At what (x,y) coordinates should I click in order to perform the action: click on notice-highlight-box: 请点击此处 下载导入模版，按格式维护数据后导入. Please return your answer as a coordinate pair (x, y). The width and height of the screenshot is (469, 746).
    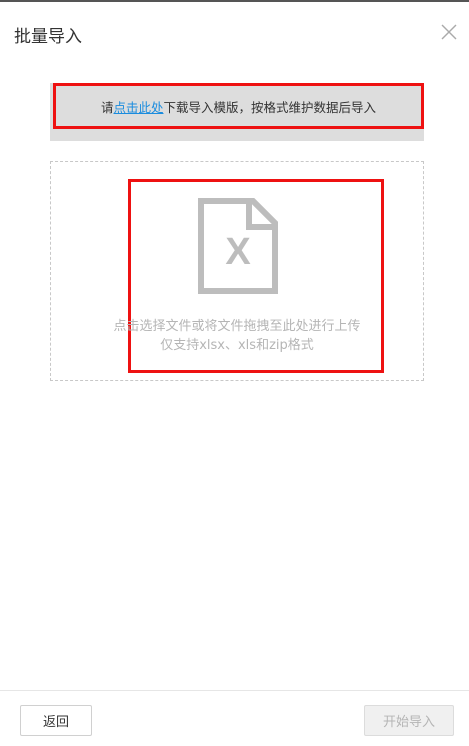
    Looking at the image, I should click on (238, 106).